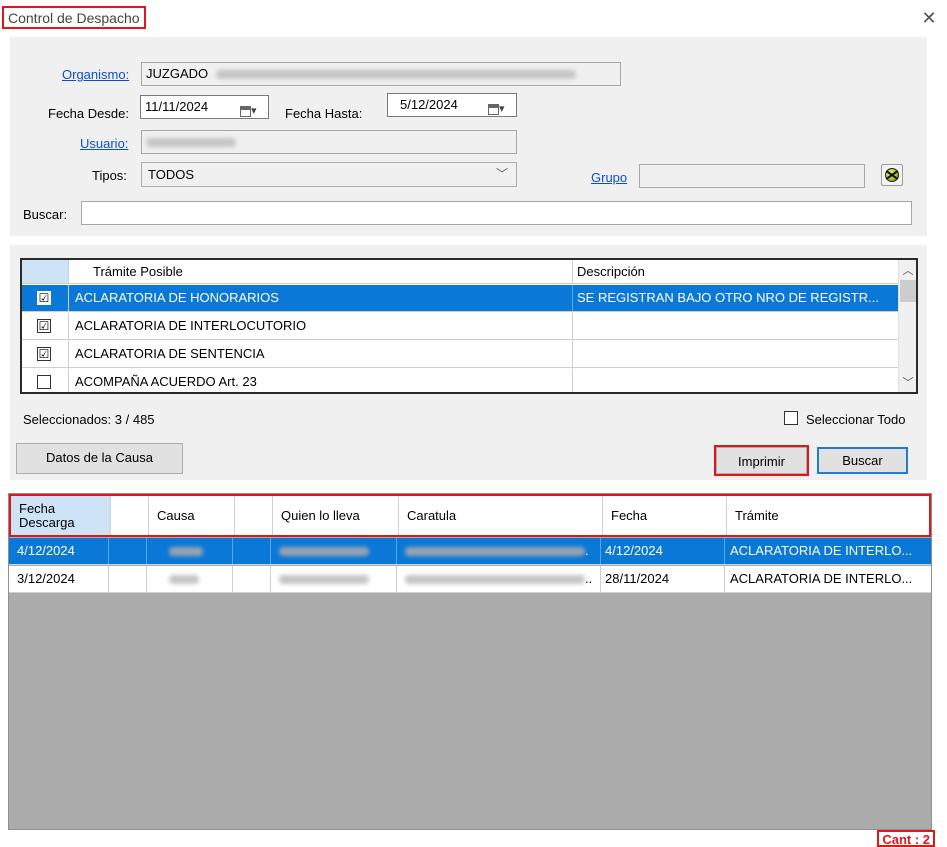 This screenshot has height=847, width=947. What do you see at coordinates (429, 104) in the screenshot?
I see `fecha-hasta-value: 5/12/2024` at bounding box center [429, 104].